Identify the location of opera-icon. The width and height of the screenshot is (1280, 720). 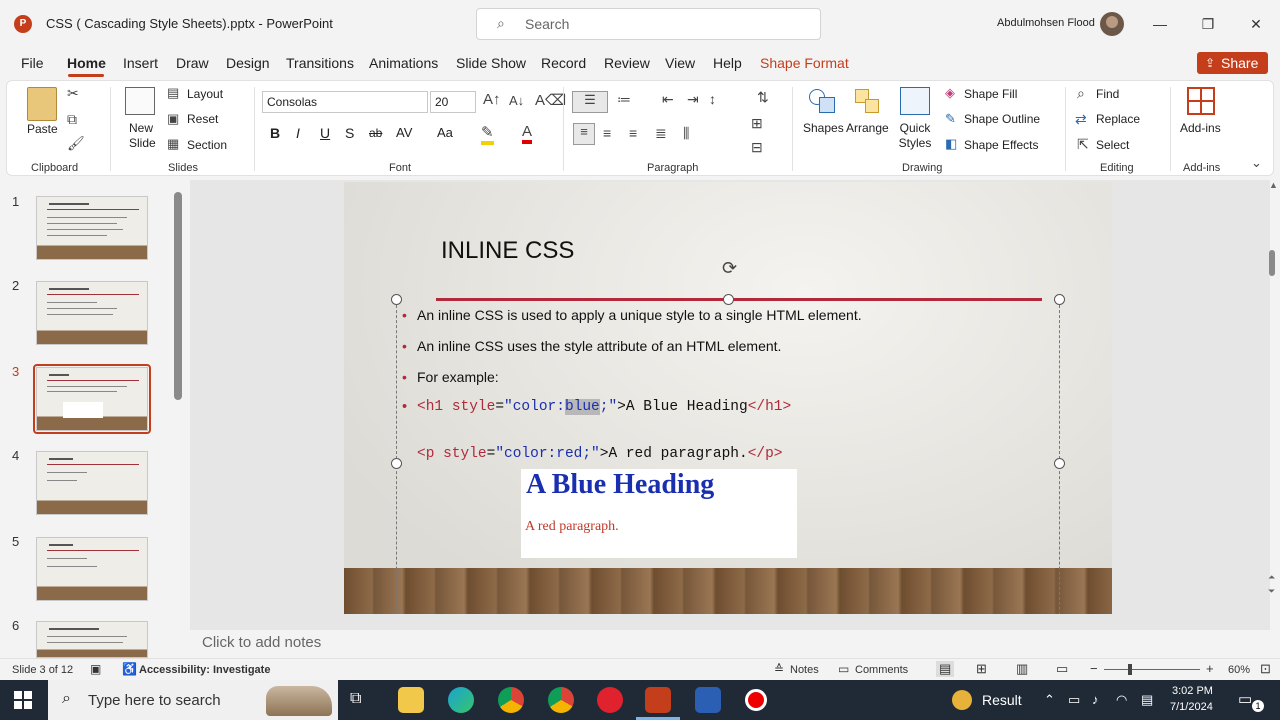
(610, 700).